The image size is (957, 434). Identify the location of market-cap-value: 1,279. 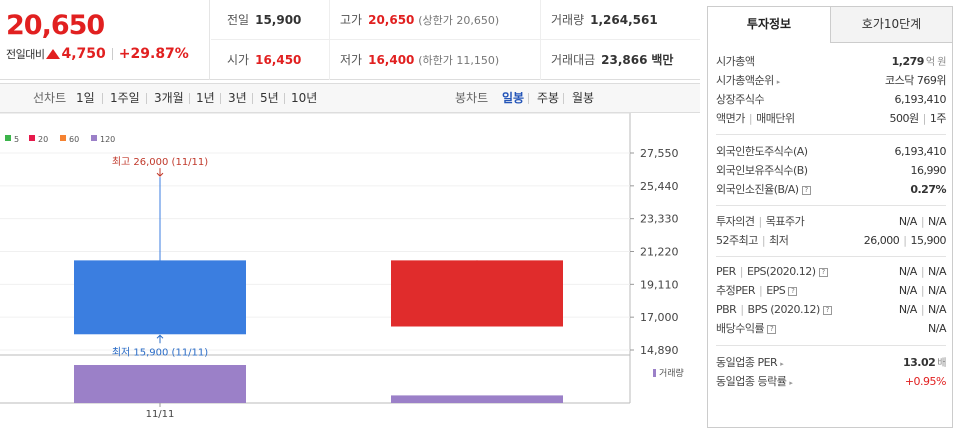
(908, 61).